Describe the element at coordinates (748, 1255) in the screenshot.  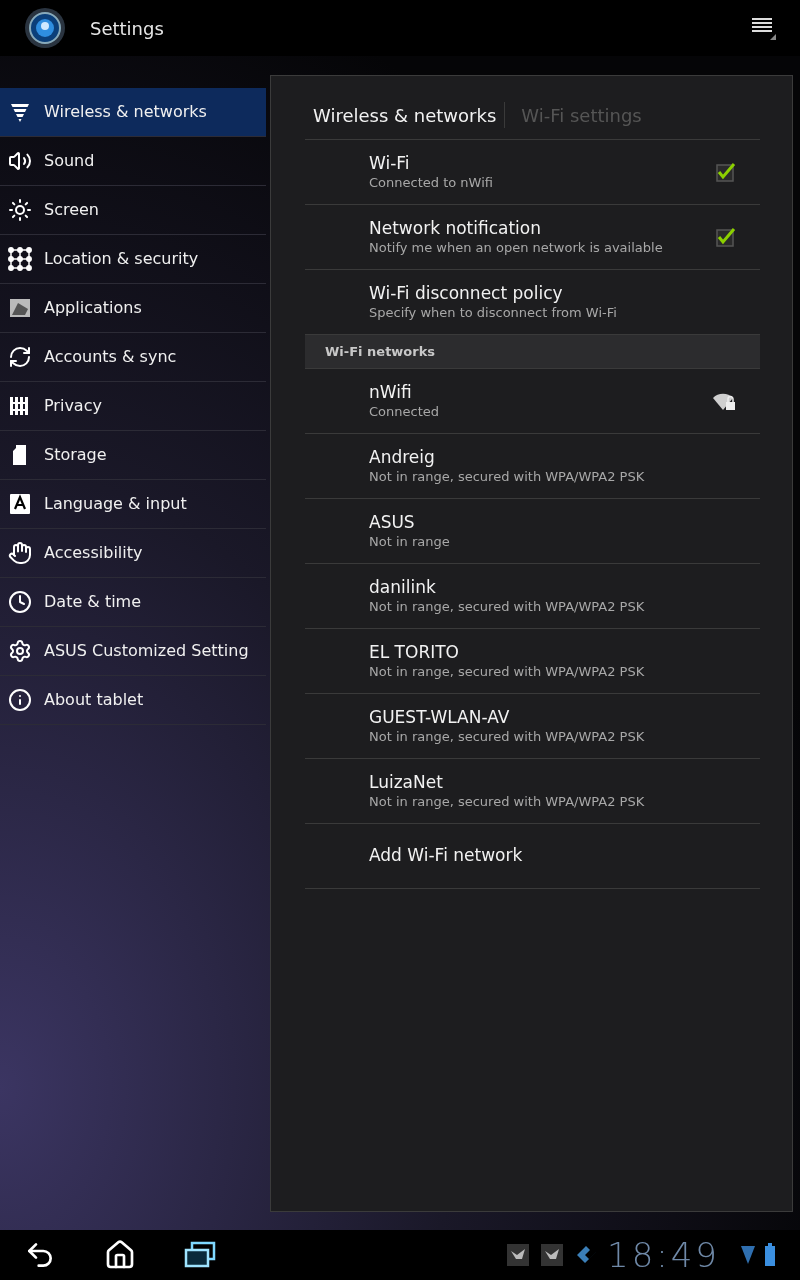
I see `signal-icon` at that location.